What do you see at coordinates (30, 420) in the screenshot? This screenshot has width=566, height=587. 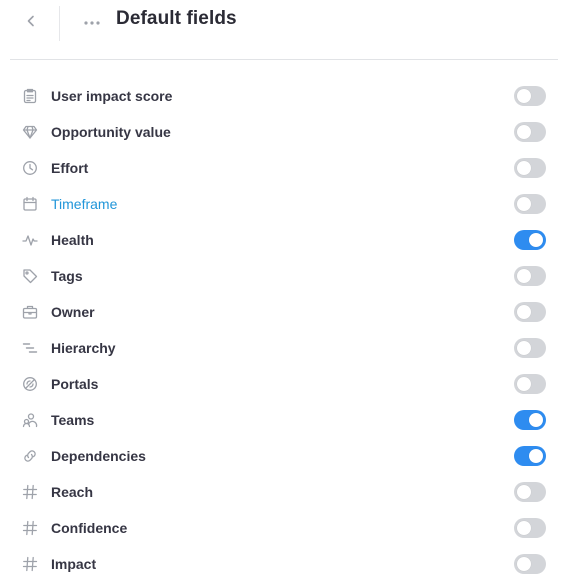 I see `teams-icon` at bounding box center [30, 420].